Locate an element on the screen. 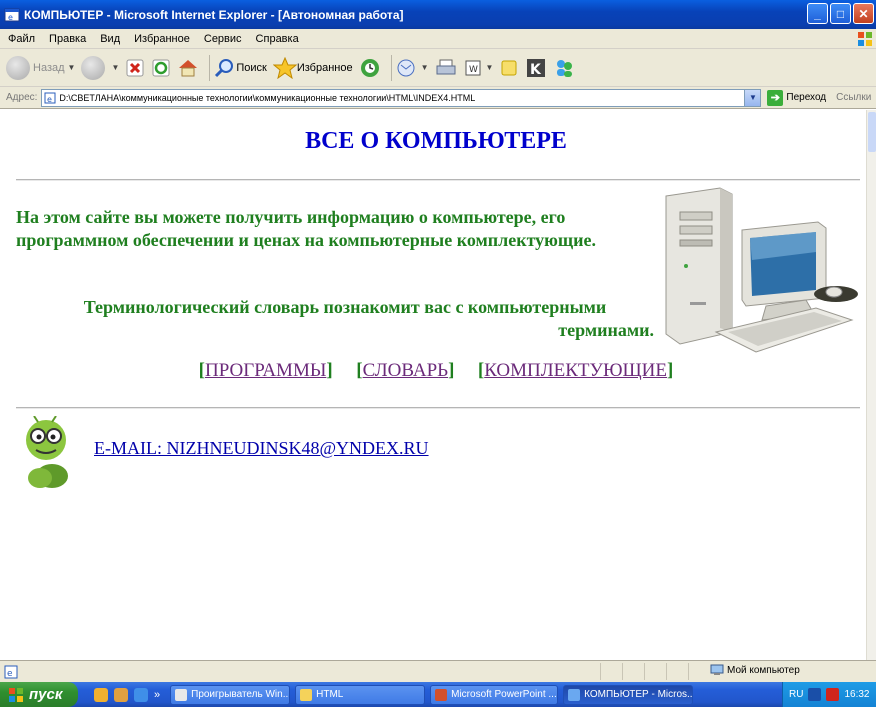 The height and width of the screenshot is (707, 876). messenger-button is located at coordinates (564, 68).